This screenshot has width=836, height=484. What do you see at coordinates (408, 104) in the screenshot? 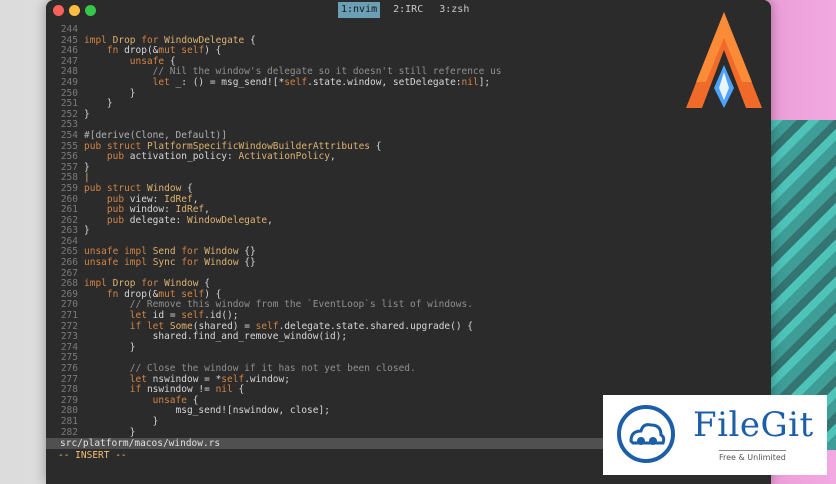
I see `code-line: 251 }` at bounding box center [408, 104].